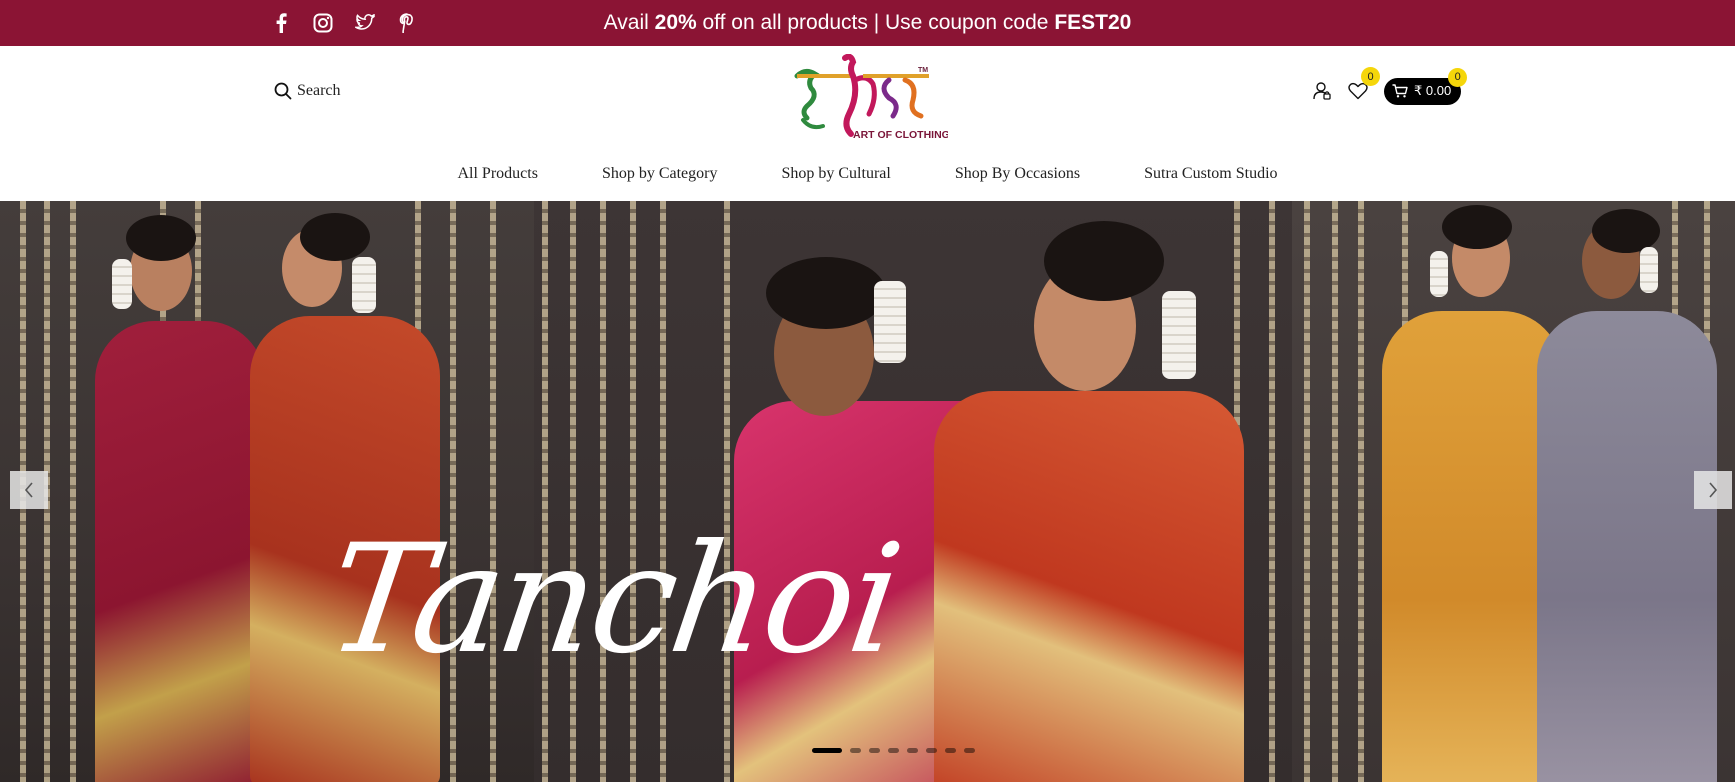 The width and height of the screenshot is (1735, 782). I want to click on search-label: Search, so click(319, 90).